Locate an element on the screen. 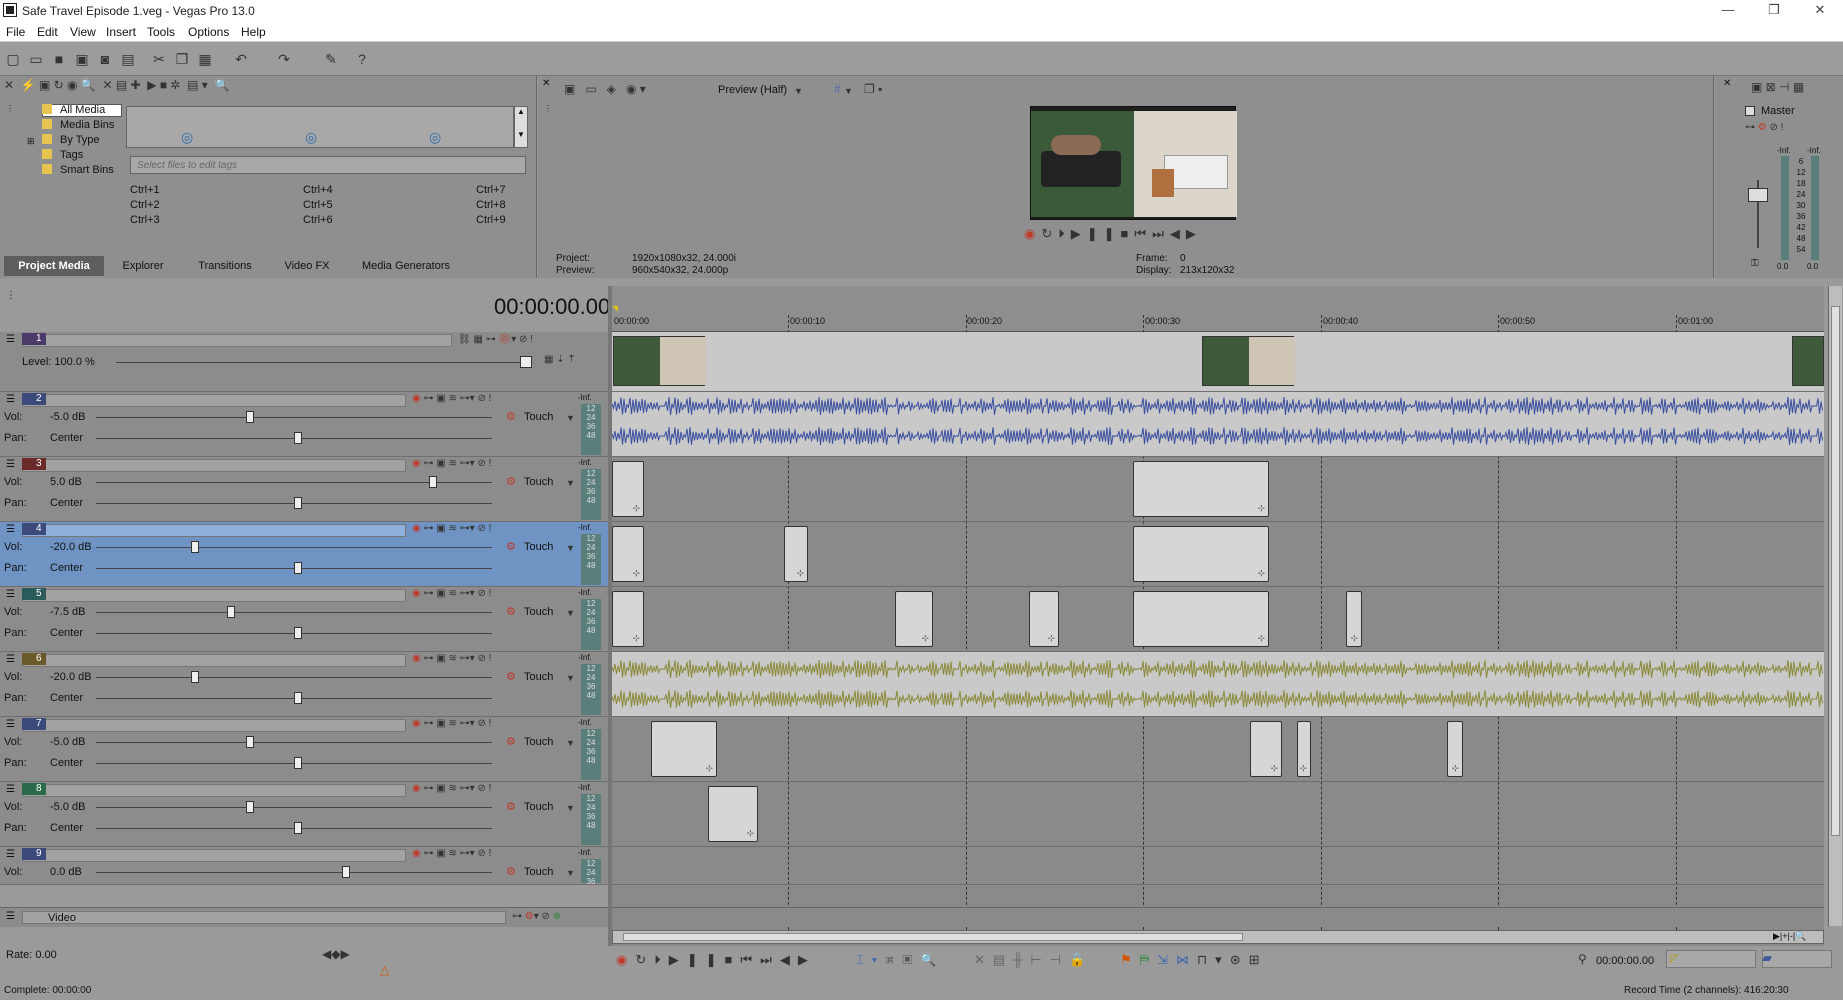 Image resolution: width=1843 pixels, height=1000 pixels. menu-edit: Edit is located at coordinates (47, 32).